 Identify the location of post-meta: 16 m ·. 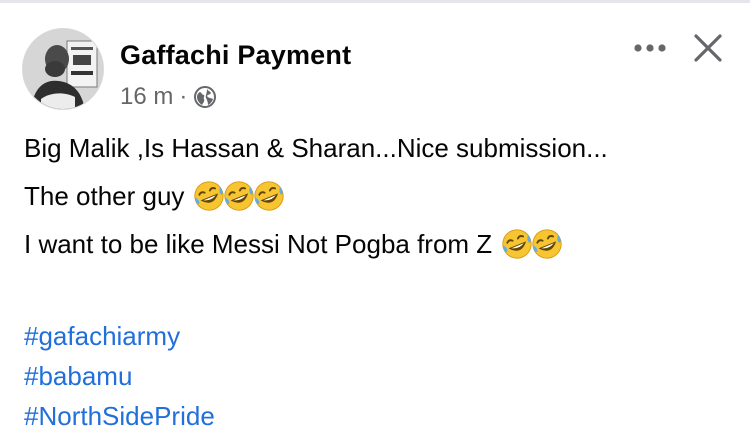
(168, 97).